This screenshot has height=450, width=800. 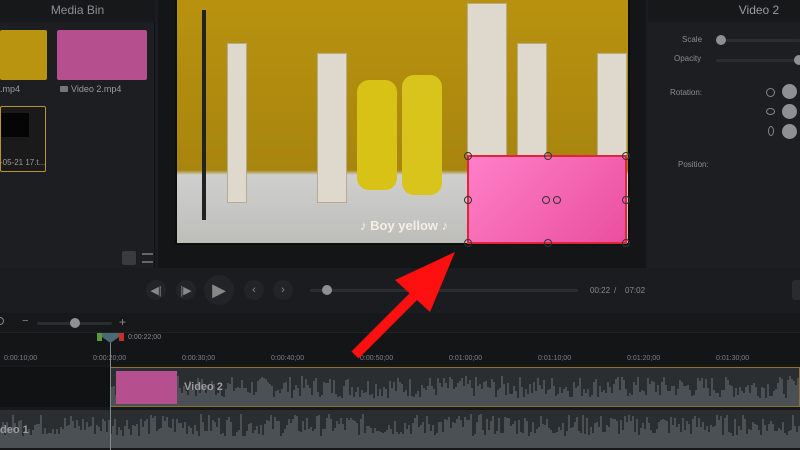 I want to click on clip-thumbnail, so click(x=146, y=387).